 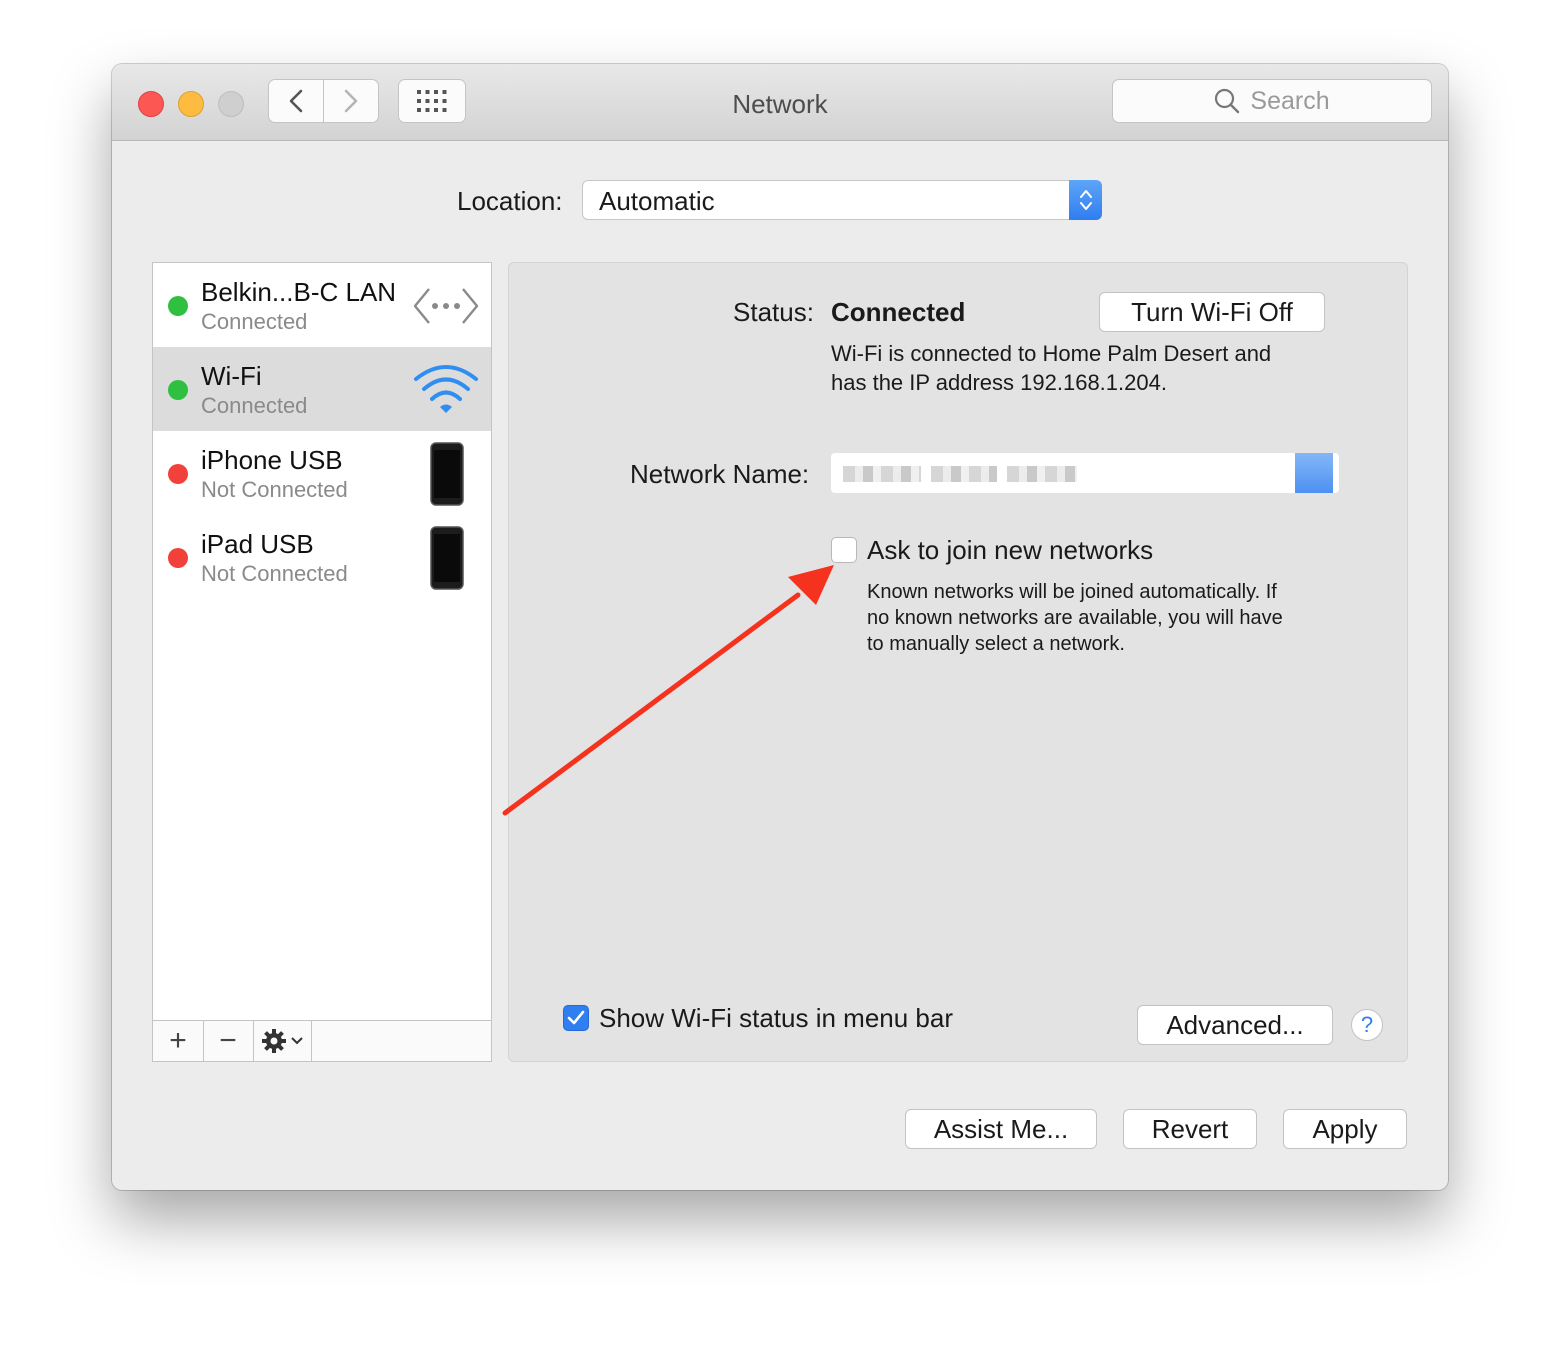 I want to click on search-icon, so click(x=1227, y=101).